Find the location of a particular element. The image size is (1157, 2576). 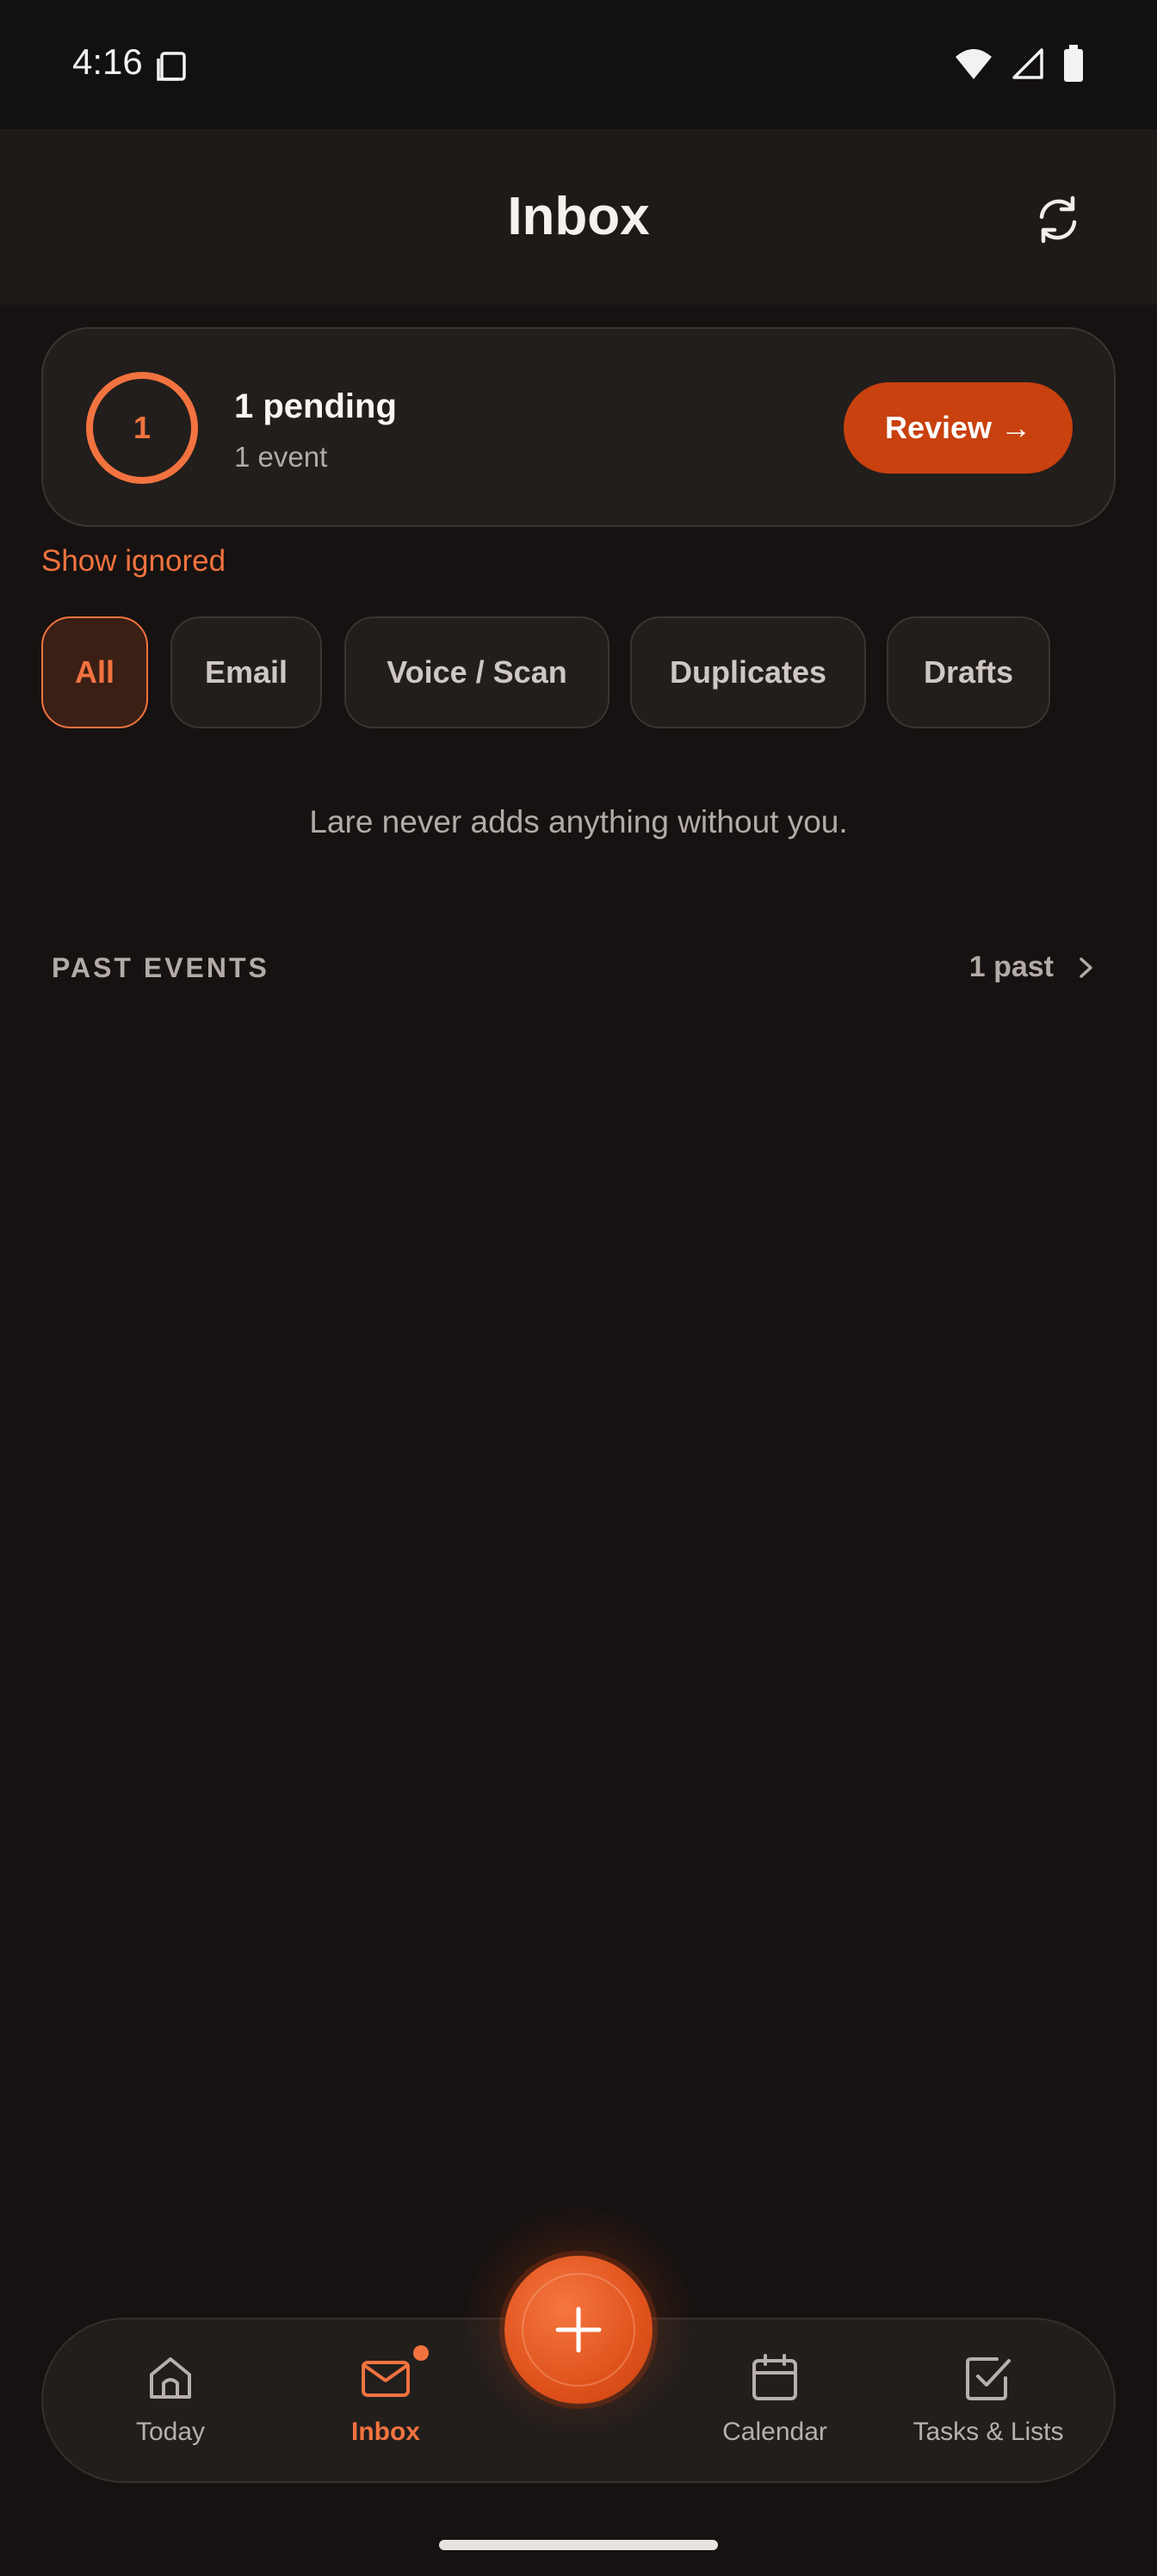

pending-summary-card: 1 1 pending 1 event Review → is located at coordinates (579, 427).